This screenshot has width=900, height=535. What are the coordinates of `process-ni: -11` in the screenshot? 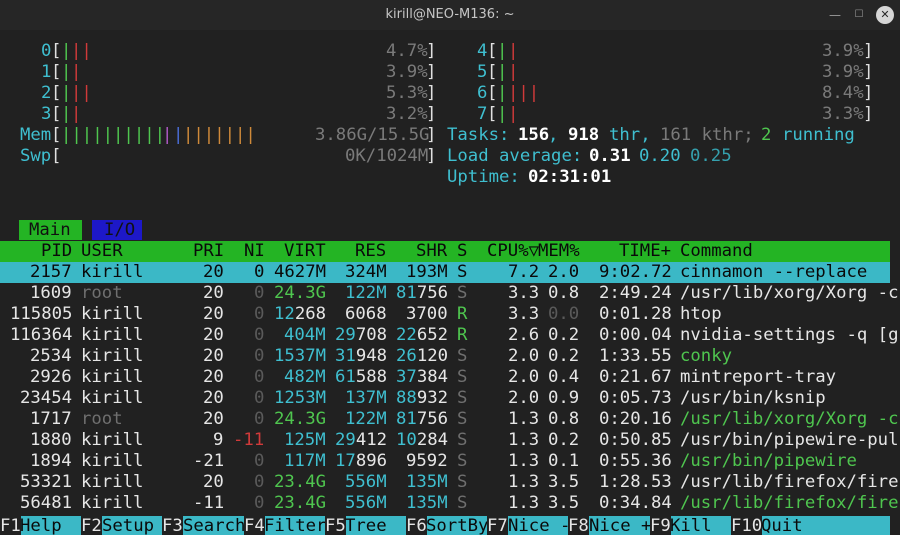 It's located at (249, 440).